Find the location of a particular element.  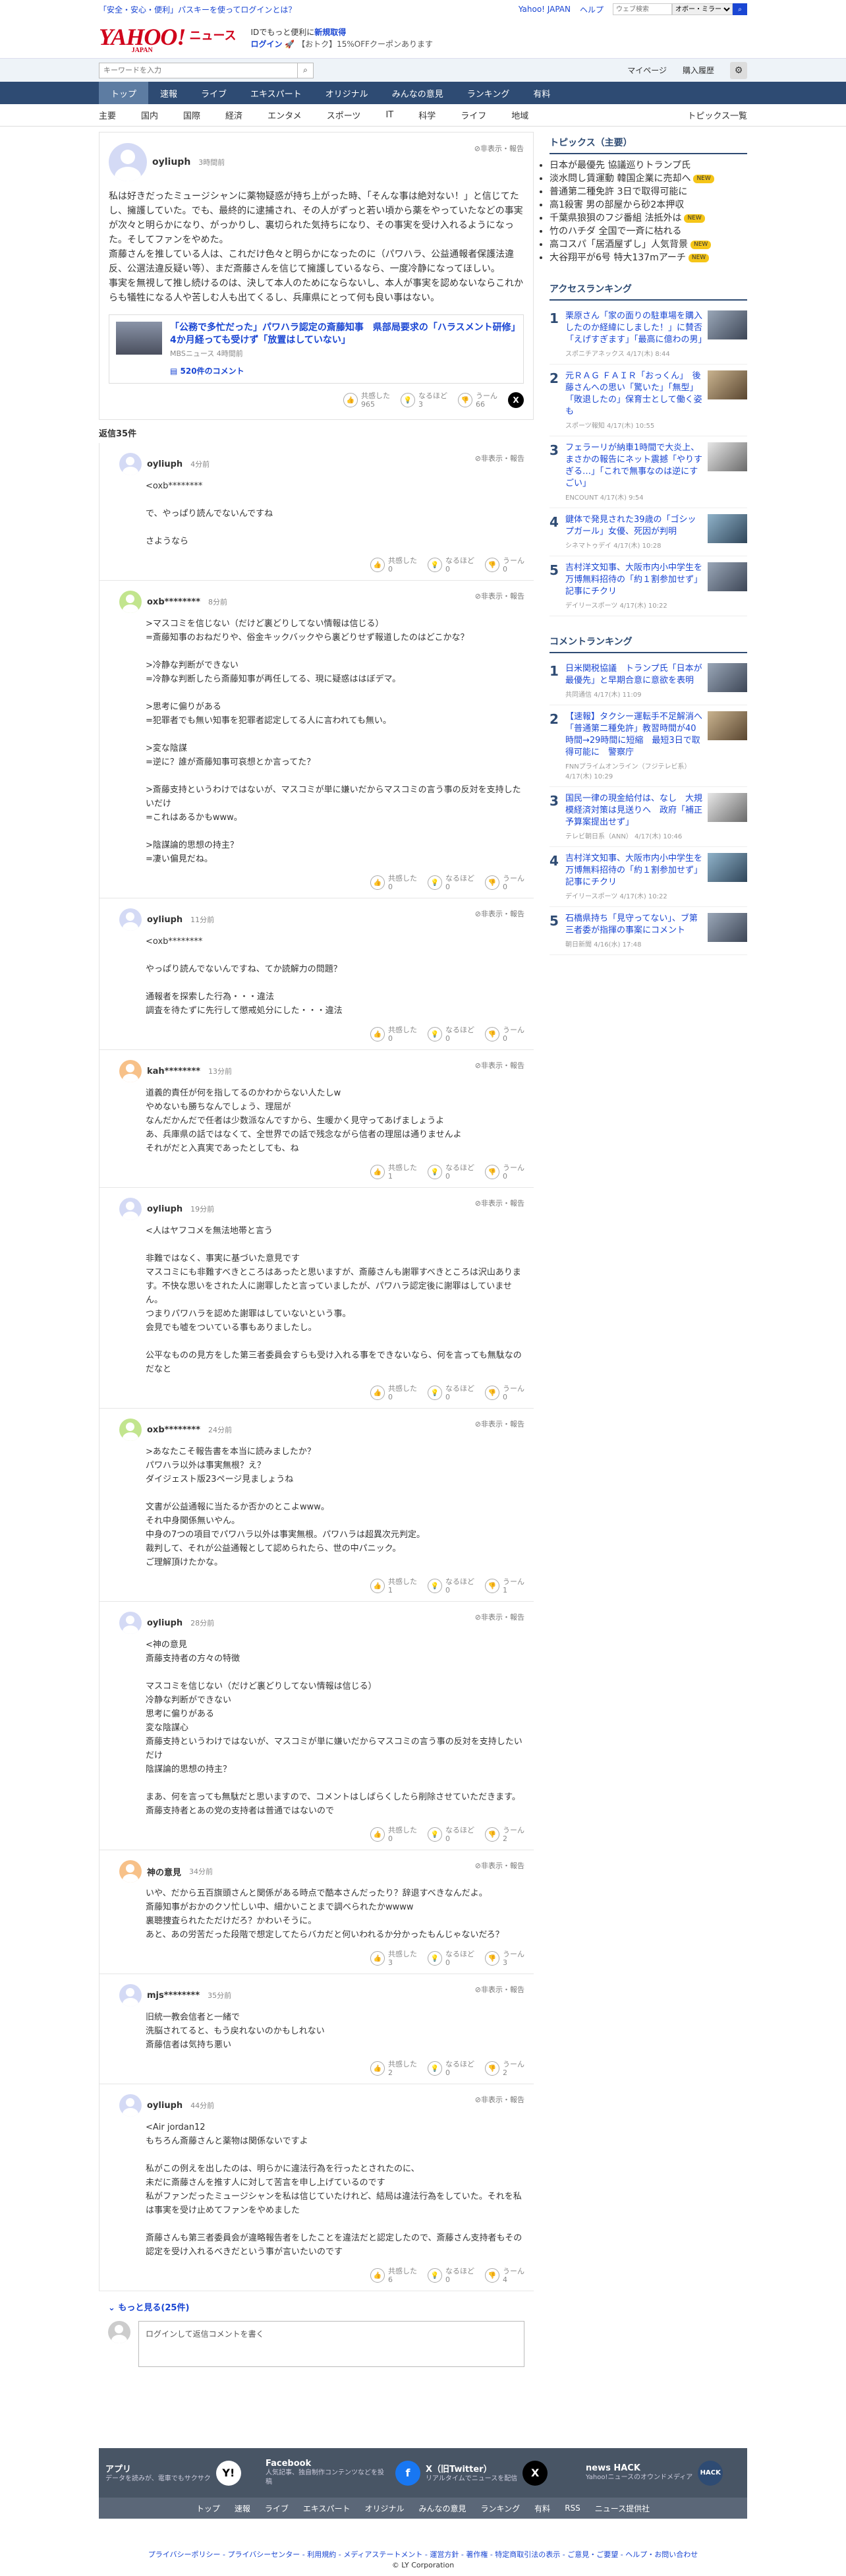

reaction-hmm: 👎 うーん 66 is located at coordinates (477, 401).